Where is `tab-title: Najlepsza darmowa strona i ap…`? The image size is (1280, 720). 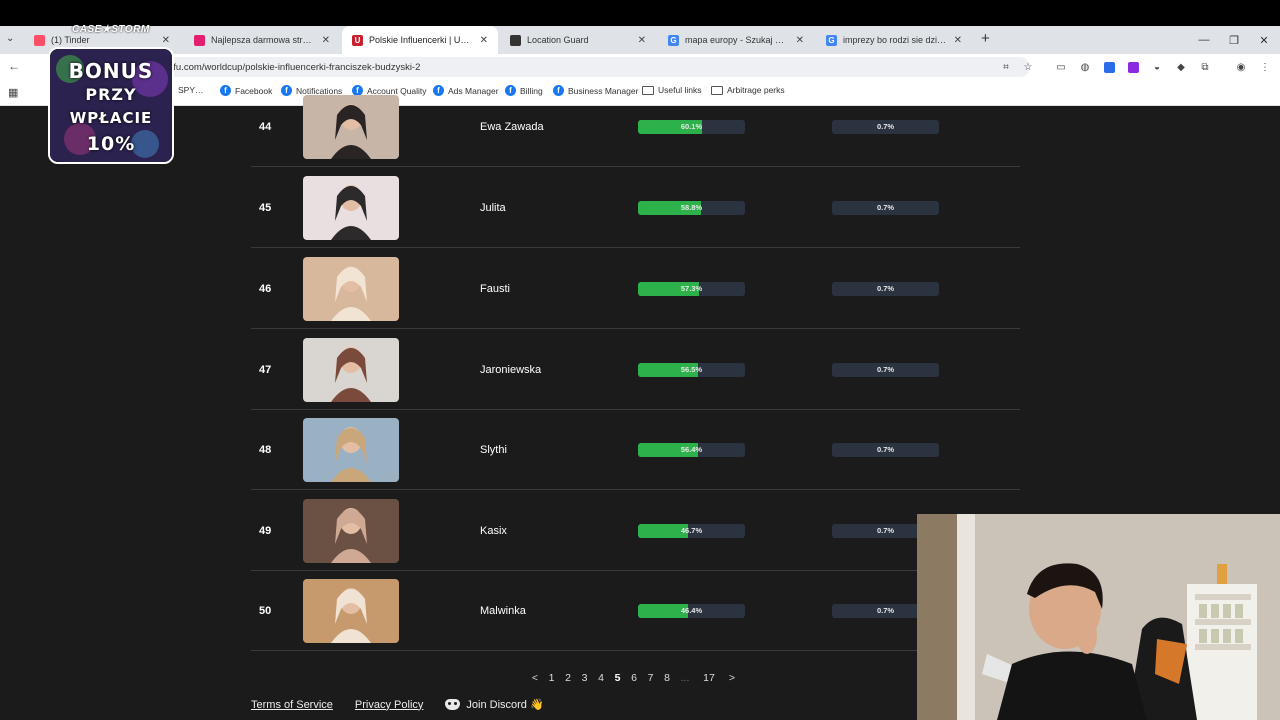
tab-title: Najlepsza darmowa strona i ap… is located at coordinates (263, 40).